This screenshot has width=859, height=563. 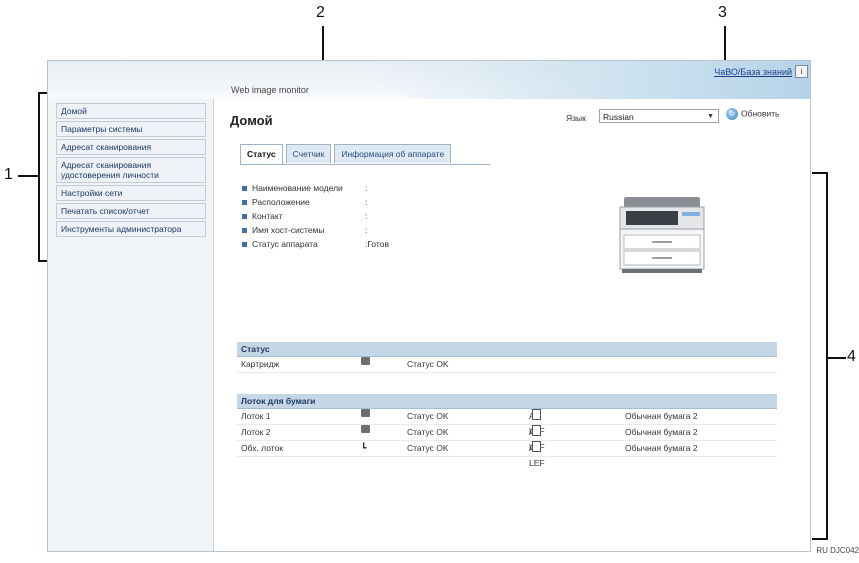 I want to click on reference-code: RU DJC042, so click(x=837, y=550).